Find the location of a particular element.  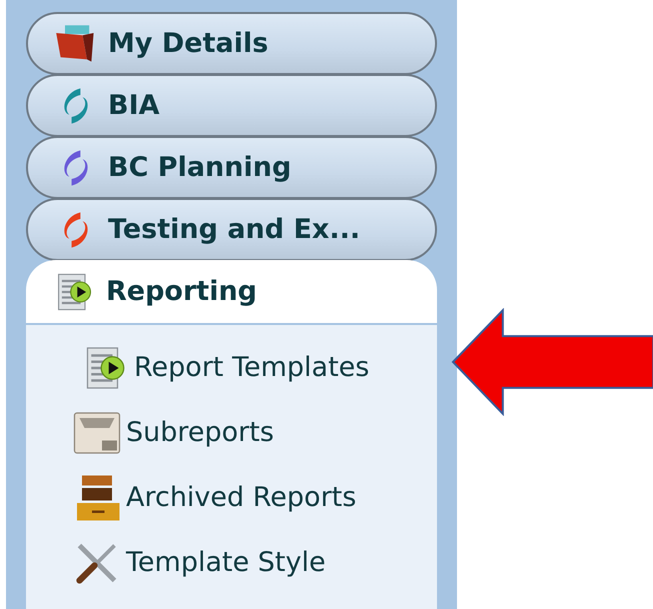

menu-button: My Details is located at coordinates (231, 43).